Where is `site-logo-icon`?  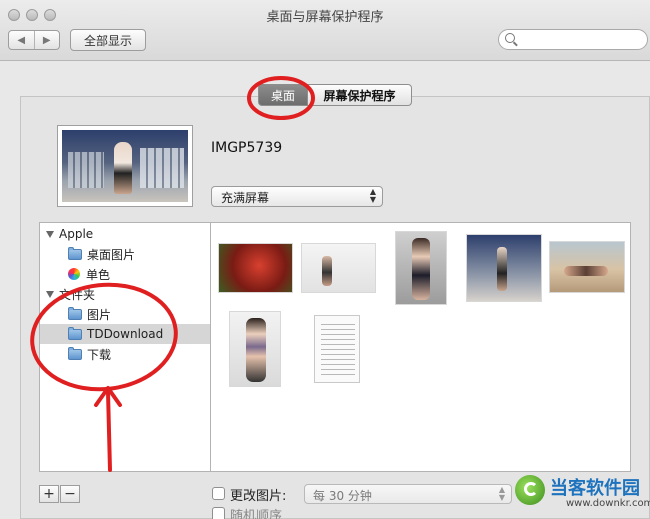
site-logo-icon is located at coordinates (530, 490).